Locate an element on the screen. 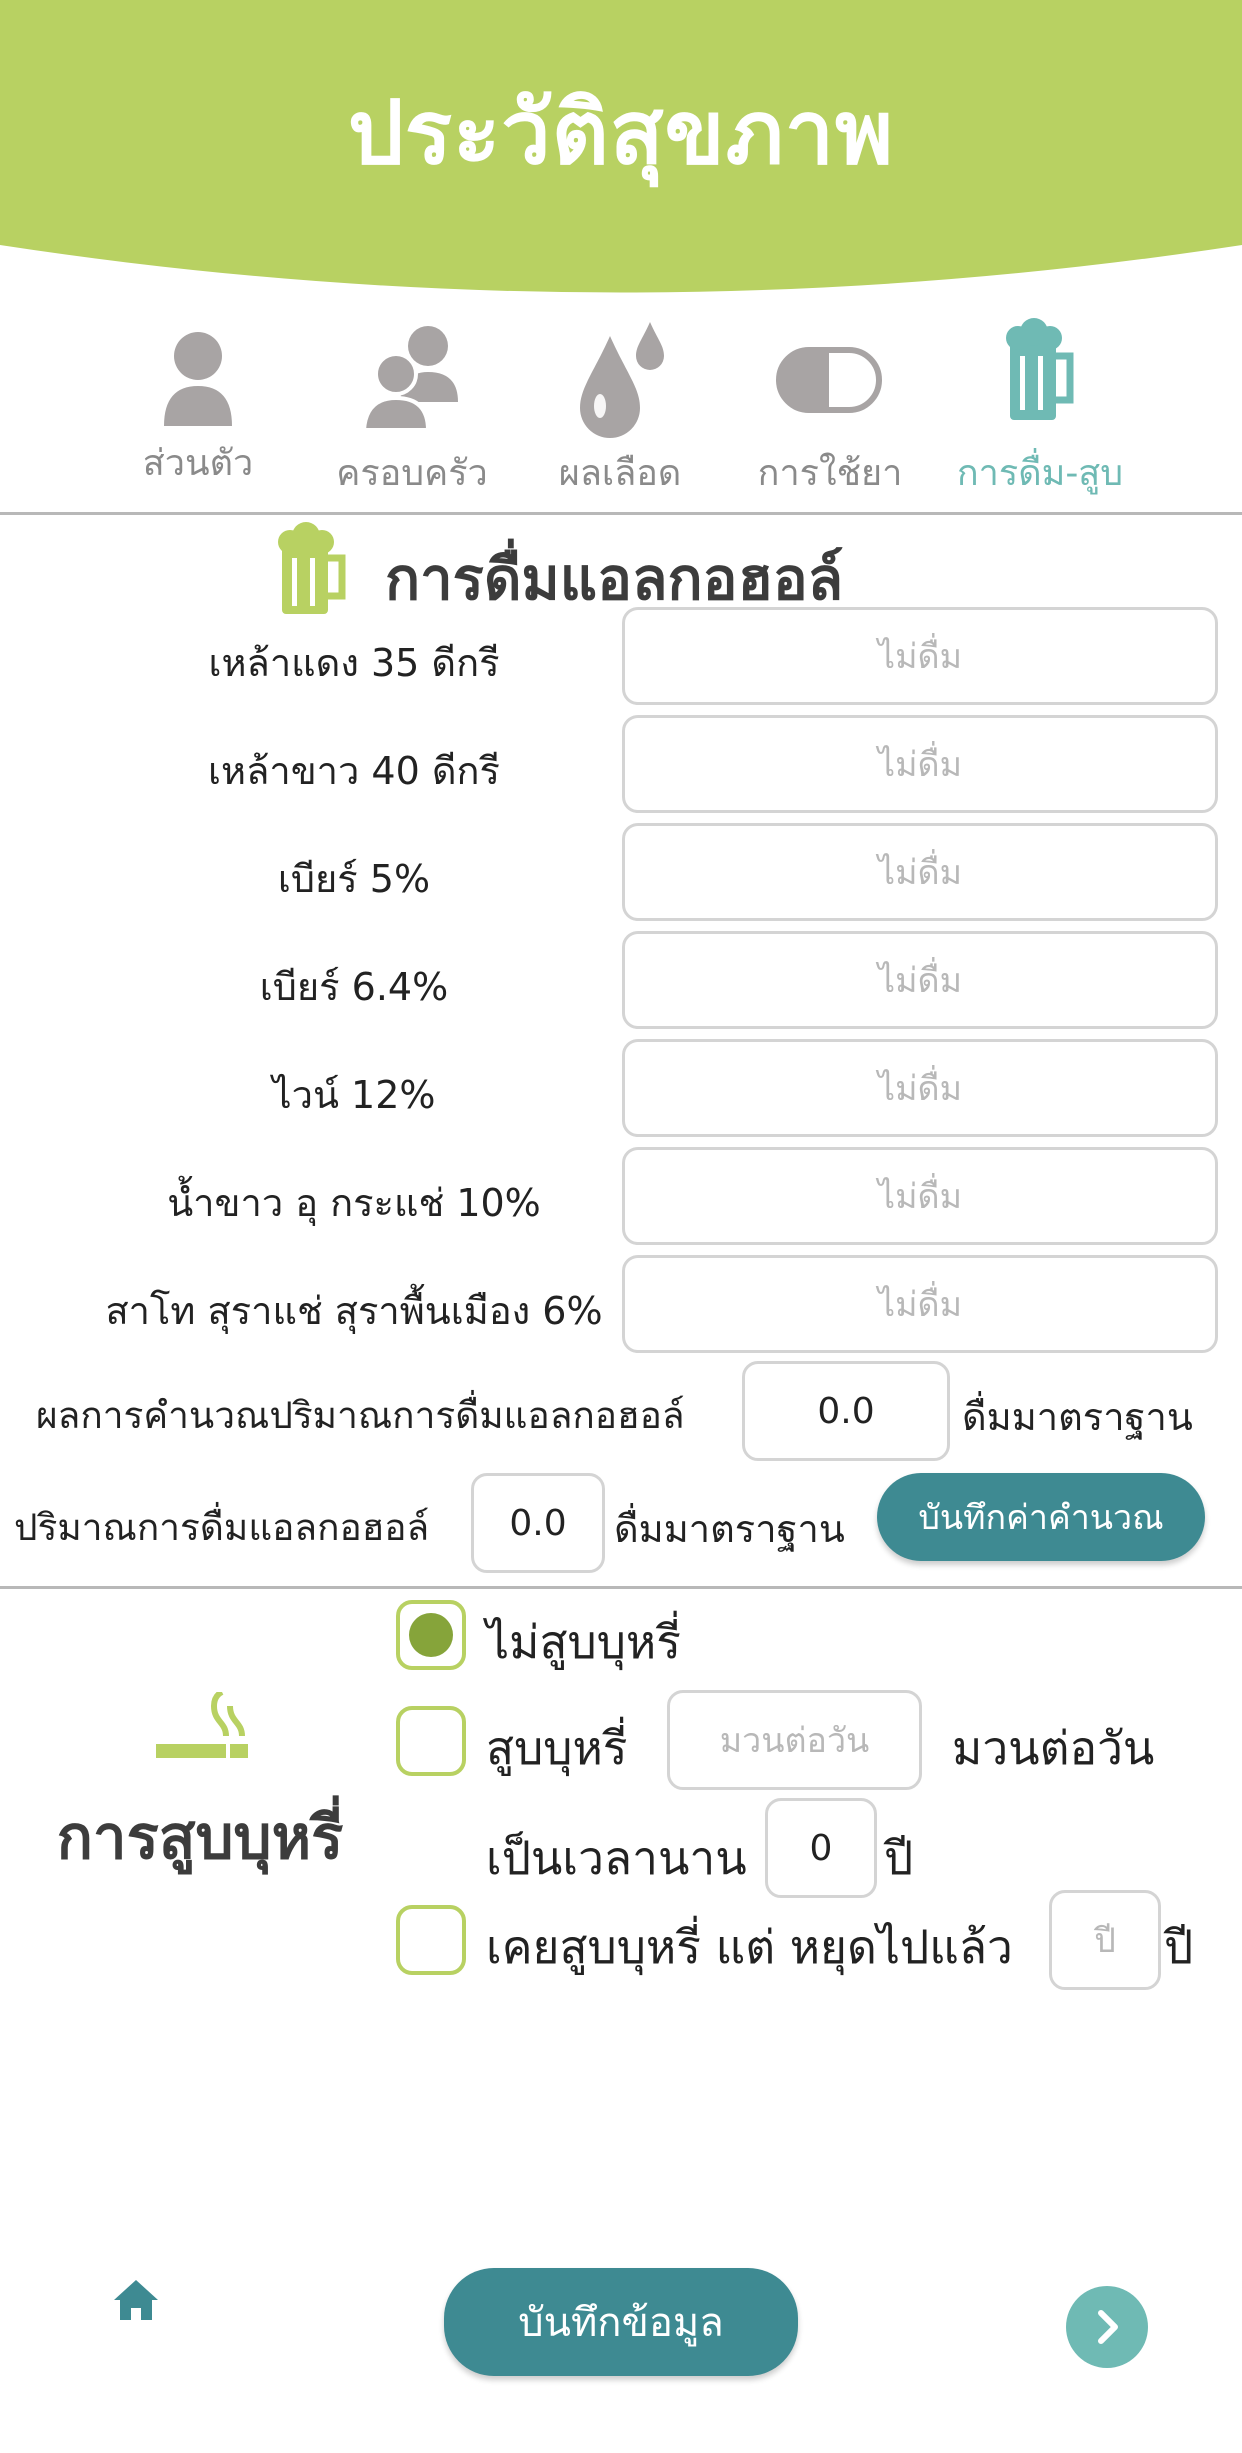 Image resolution: width=1242 pixels, height=2453 pixels. tab-medication: การใช้ยา is located at coordinates (830, 410).